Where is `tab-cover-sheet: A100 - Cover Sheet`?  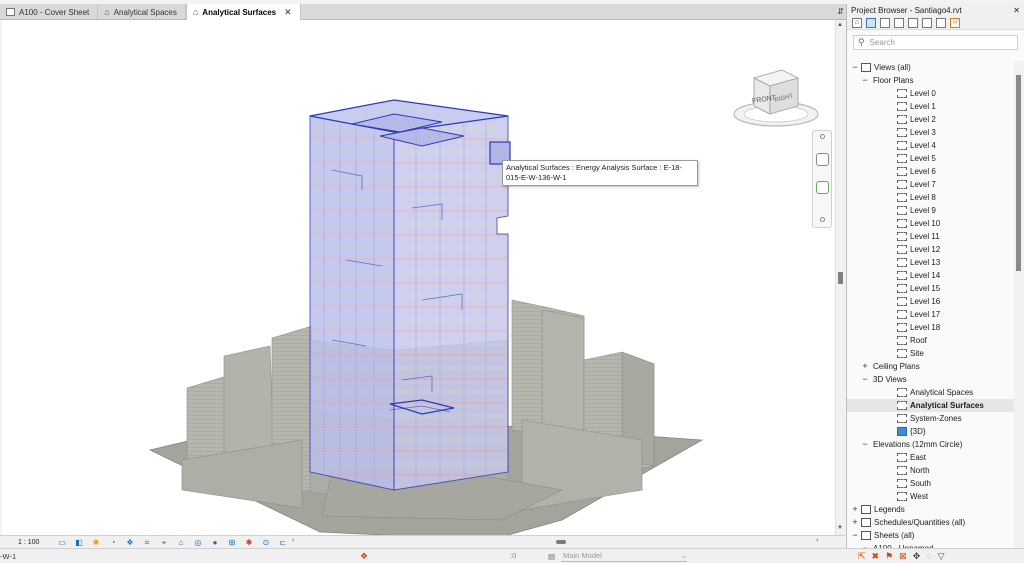 tab-cover-sheet: A100 - Cover Sheet is located at coordinates (49, 12).